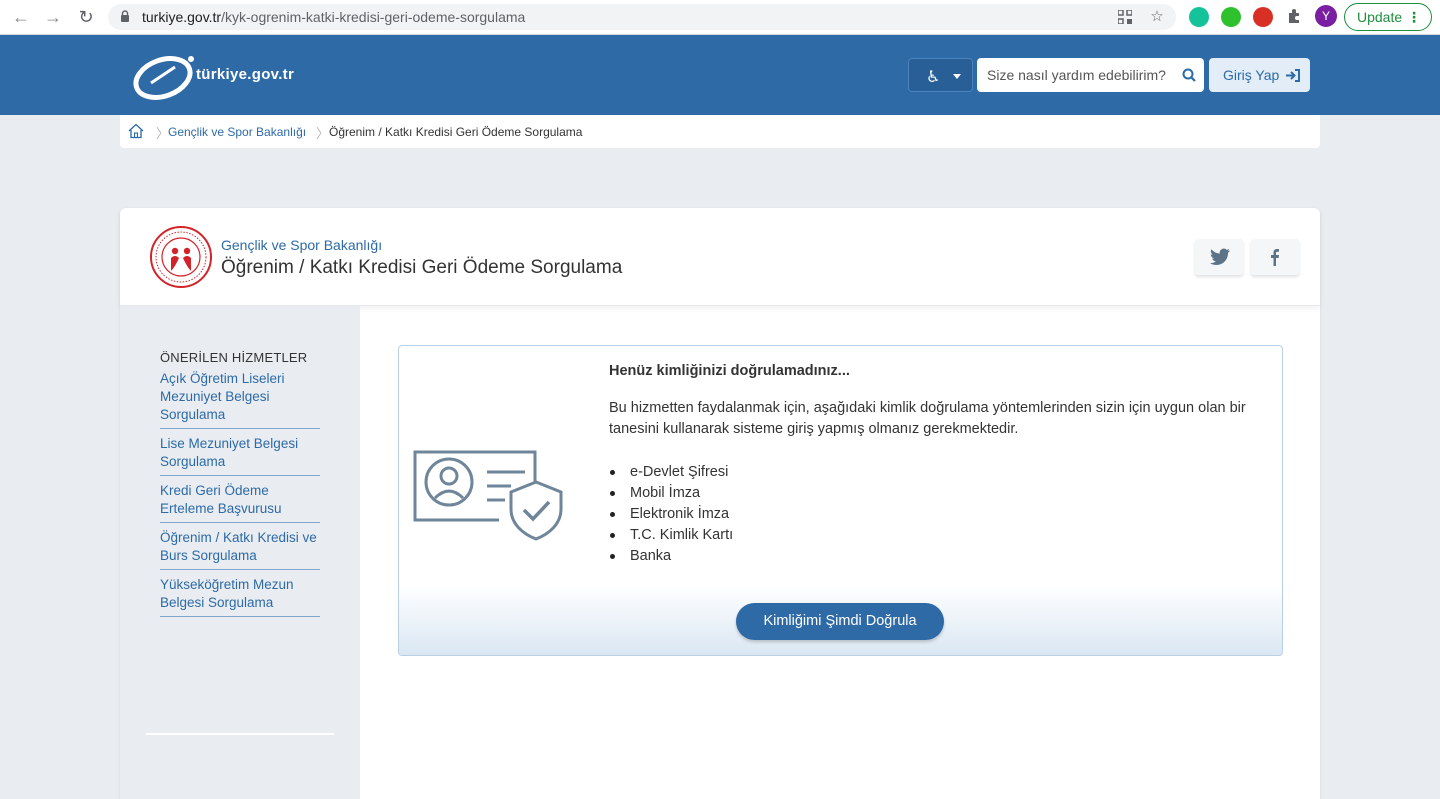  What do you see at coordinates (1251, 75) in the screenshot?
I see `login-label: Giriş Yap` at bounding box center [1251, 75].